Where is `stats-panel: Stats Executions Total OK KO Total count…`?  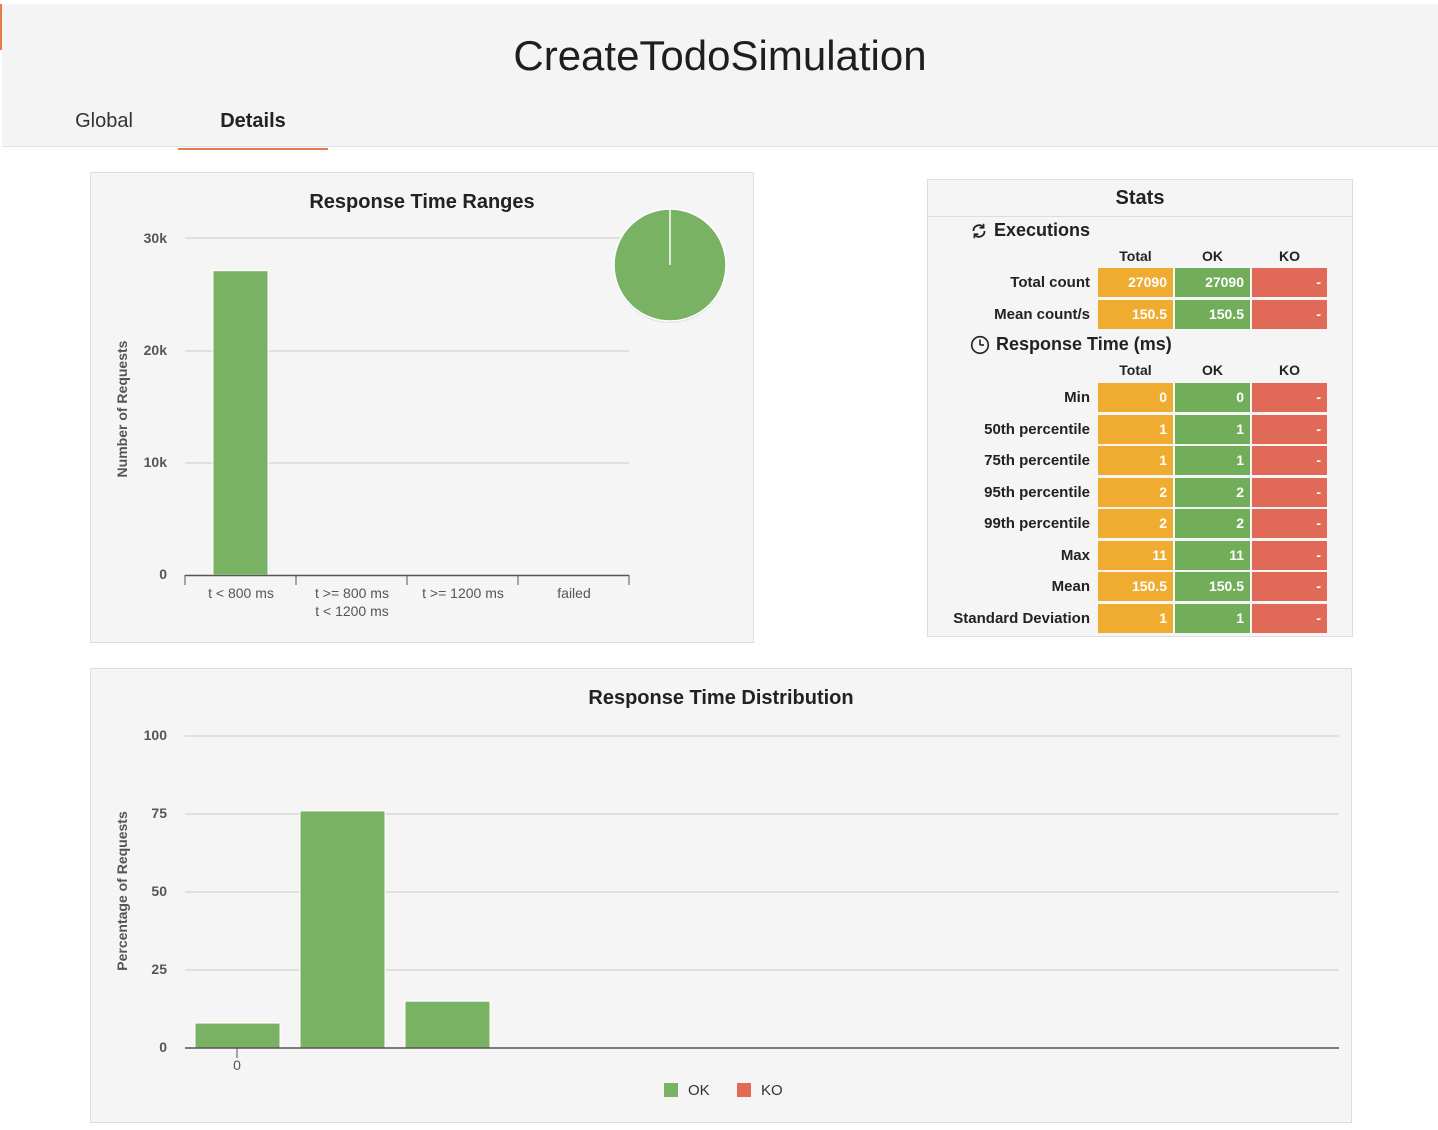
stats-panel: Stats Executions Total OK KO Total count… is located at coordinates (1140, 408).